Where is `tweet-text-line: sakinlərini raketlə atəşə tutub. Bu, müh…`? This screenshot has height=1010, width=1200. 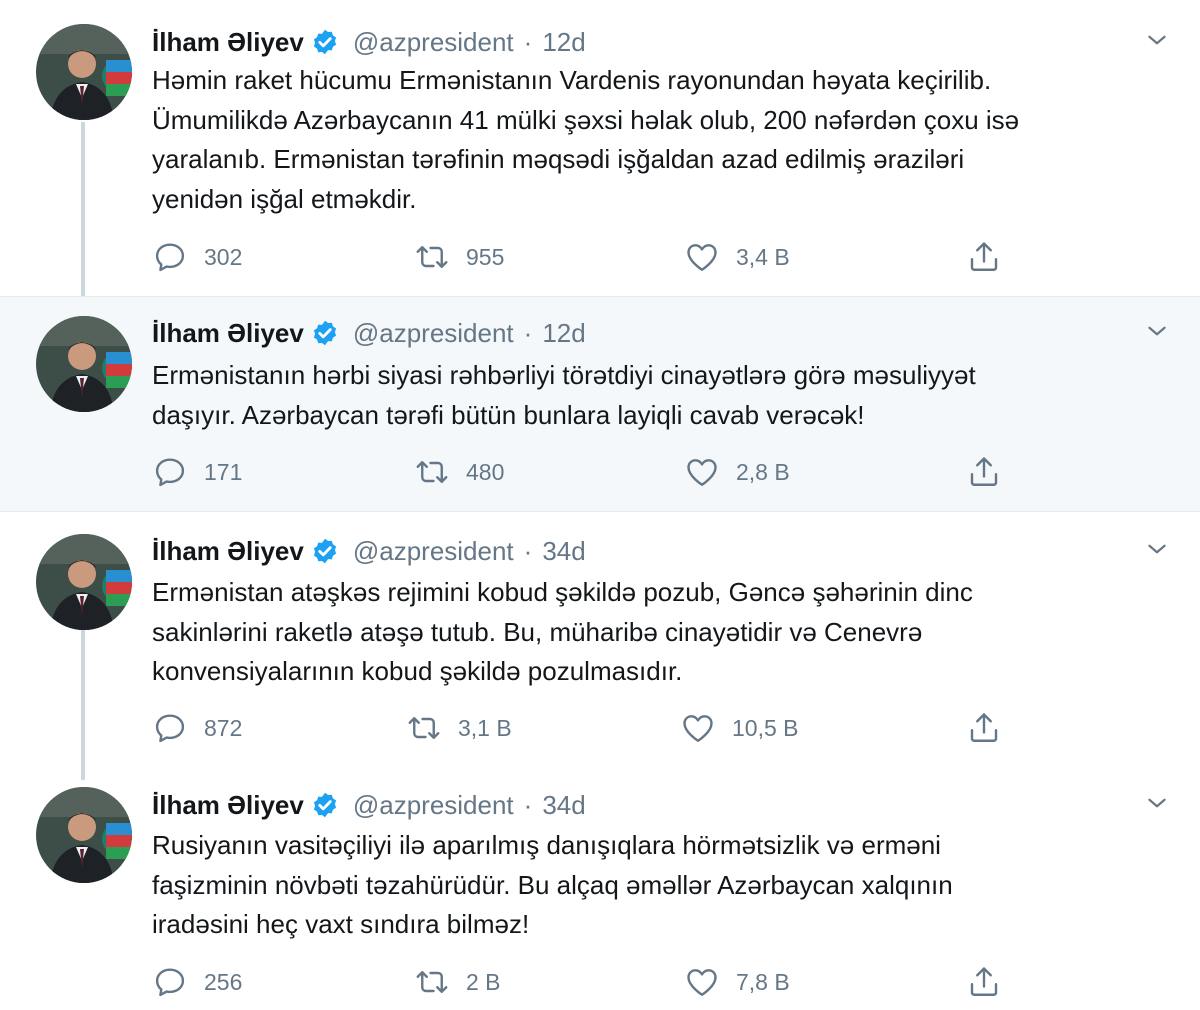
tweet-text-line: sakinlərini raketlə atəşə tutub. Bu, müh… is located at coordinates (537, 631).